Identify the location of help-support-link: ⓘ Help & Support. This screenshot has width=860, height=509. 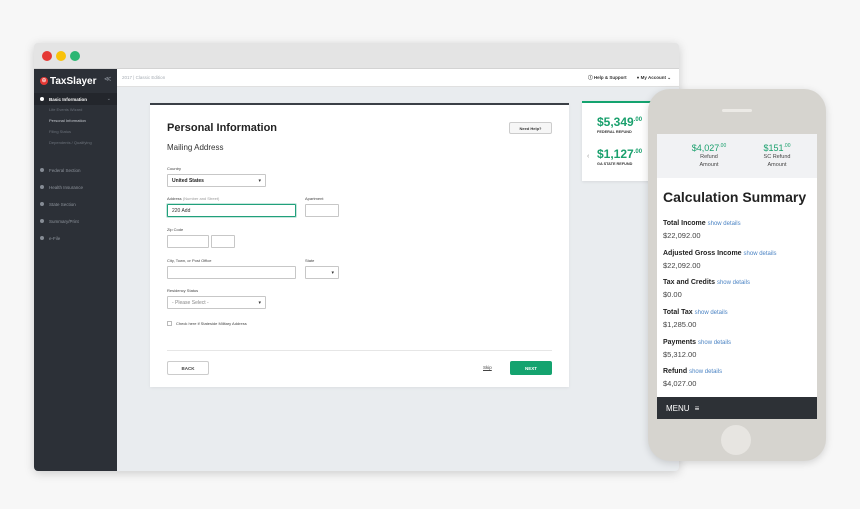
(607, 78).